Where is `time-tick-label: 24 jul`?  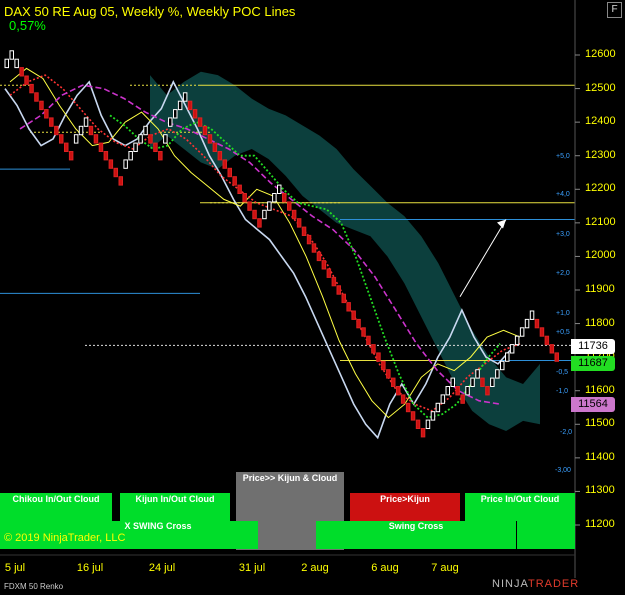 time-tick-label: 24 jul is located at coordinates (162, 568).